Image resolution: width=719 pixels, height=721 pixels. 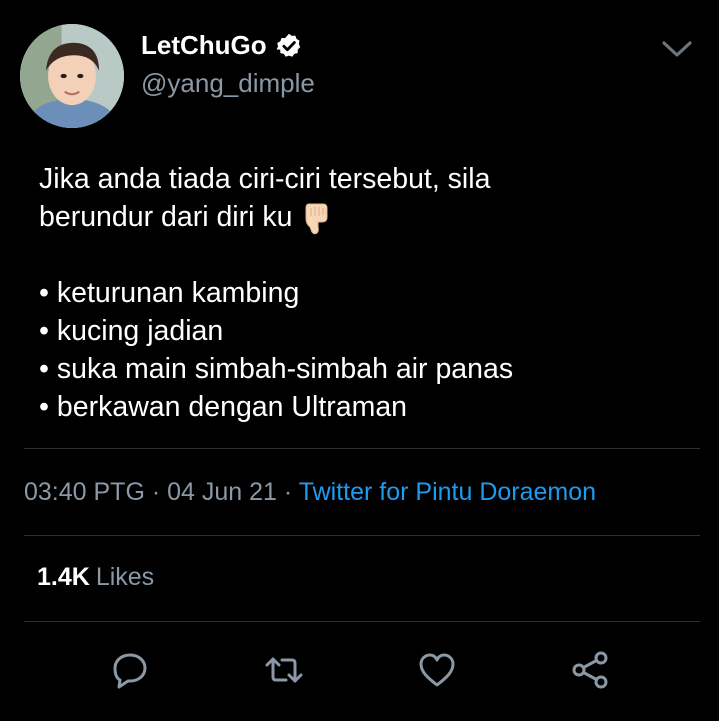 I want to click on likes-label: Likes, so click(x=125, y=577).